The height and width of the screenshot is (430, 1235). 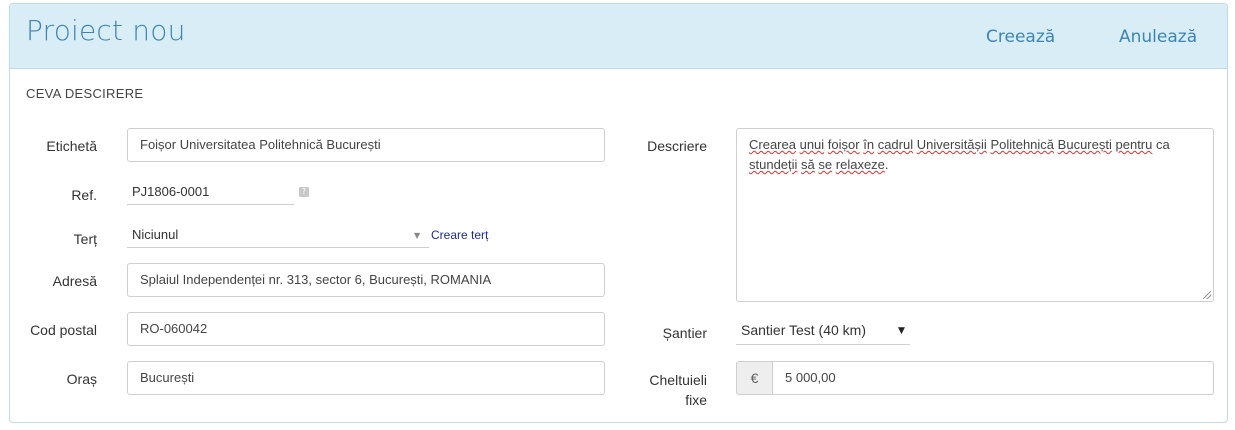 I want to click on desc-word: ca, so click(x=1163, y=144).